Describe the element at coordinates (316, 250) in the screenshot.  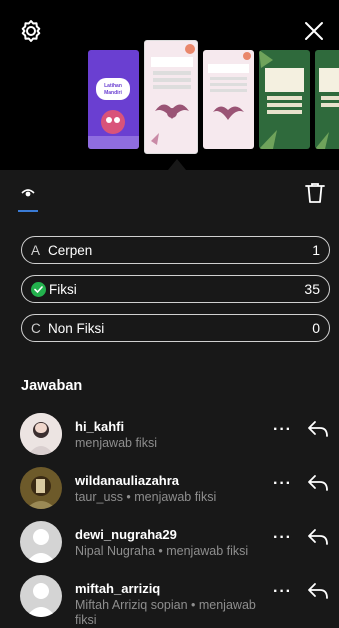
I see `option-count: 1` at that location.